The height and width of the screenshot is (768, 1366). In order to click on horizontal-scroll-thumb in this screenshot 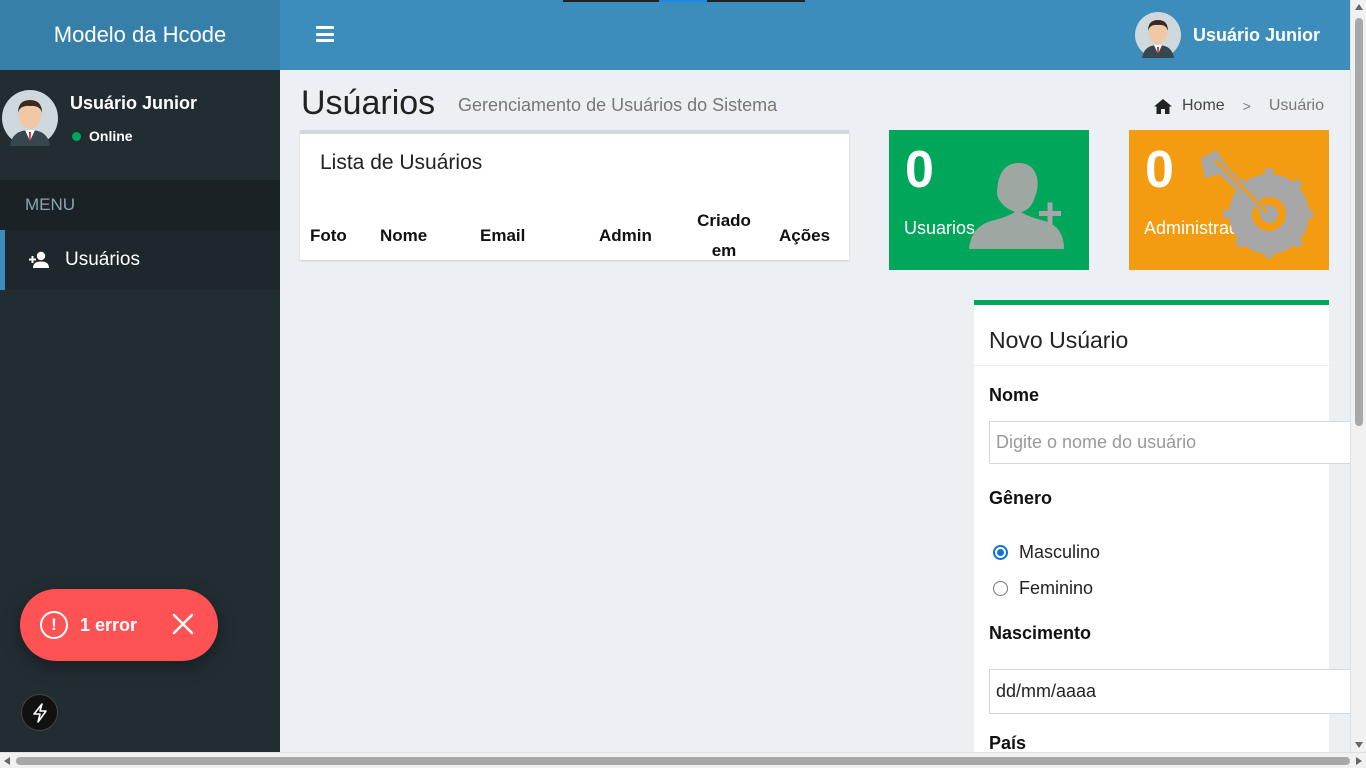, I will do `click(683, 761)`.